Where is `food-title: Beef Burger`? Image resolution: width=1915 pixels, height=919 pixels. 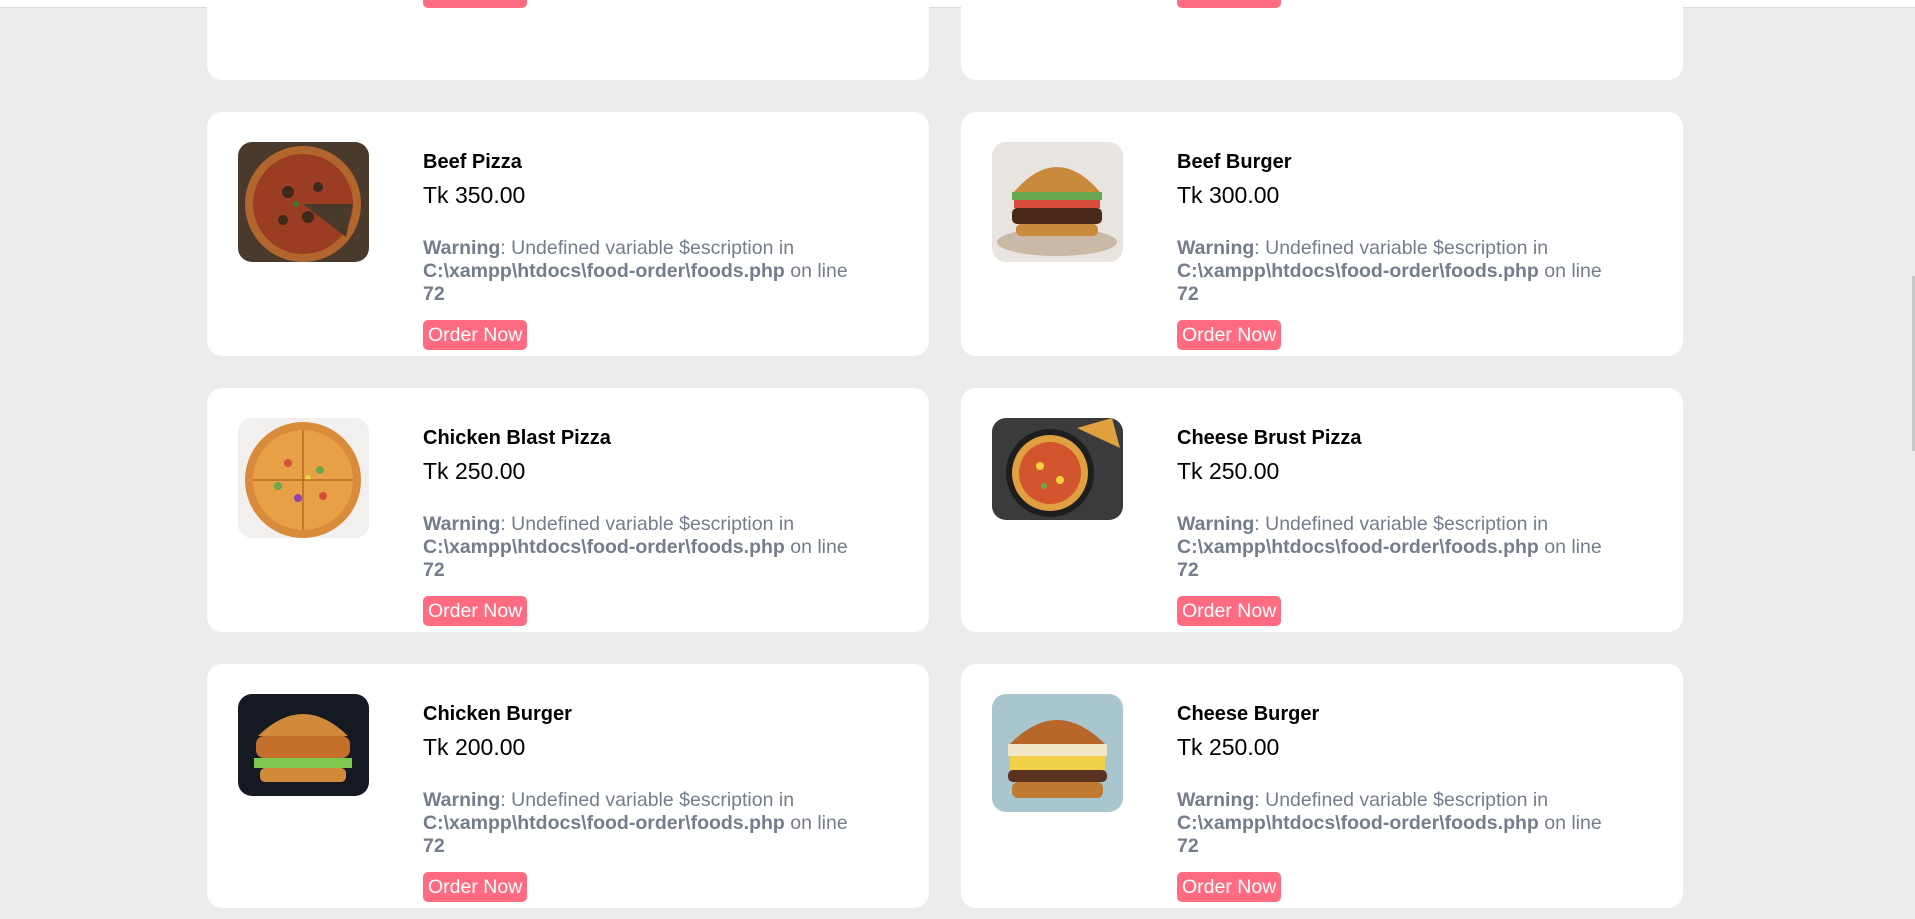 food-title: Beef Burger is located at coordinates (1234, 162).